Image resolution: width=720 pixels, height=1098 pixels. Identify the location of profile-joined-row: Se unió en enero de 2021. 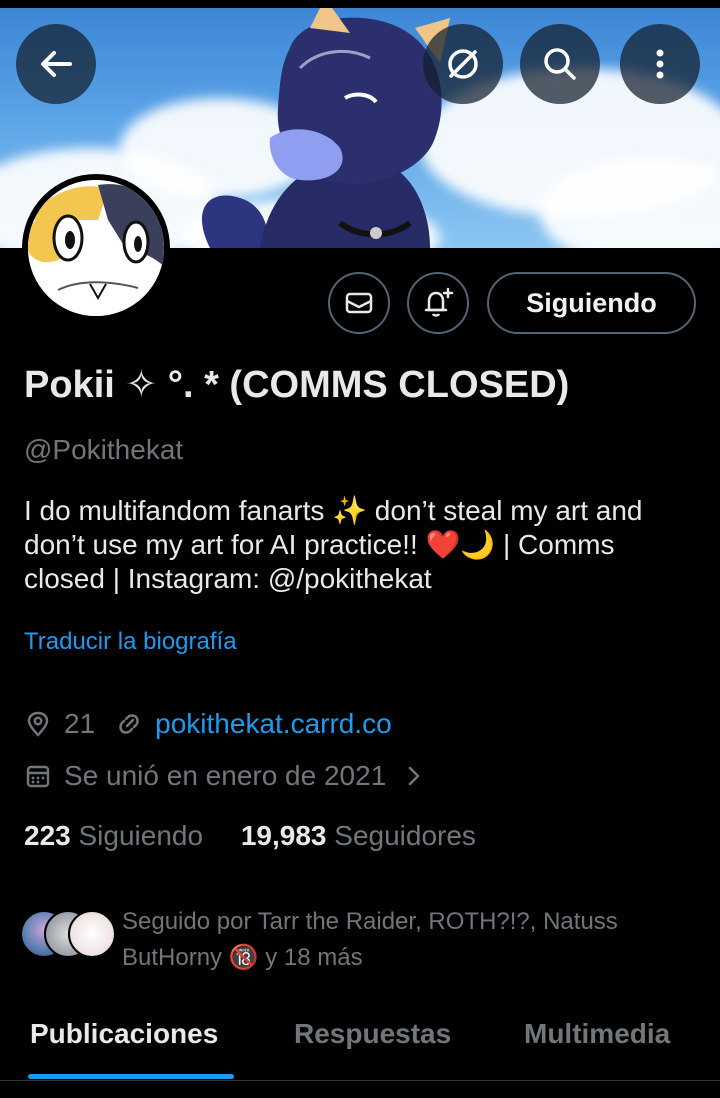
(232, 776).